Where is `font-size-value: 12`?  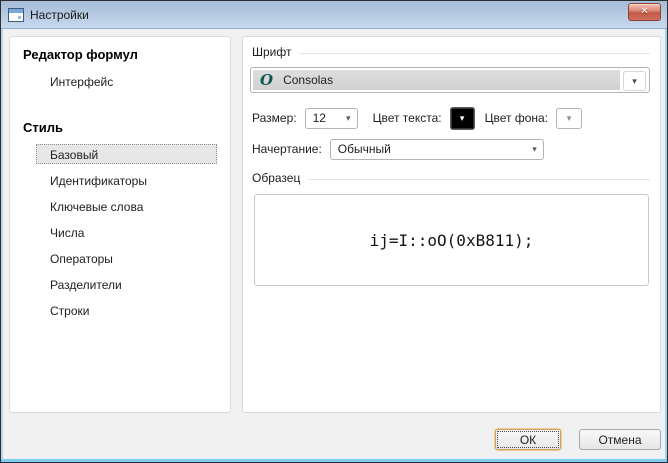 font-size-value: 12 is located at coordinates (319, 118).